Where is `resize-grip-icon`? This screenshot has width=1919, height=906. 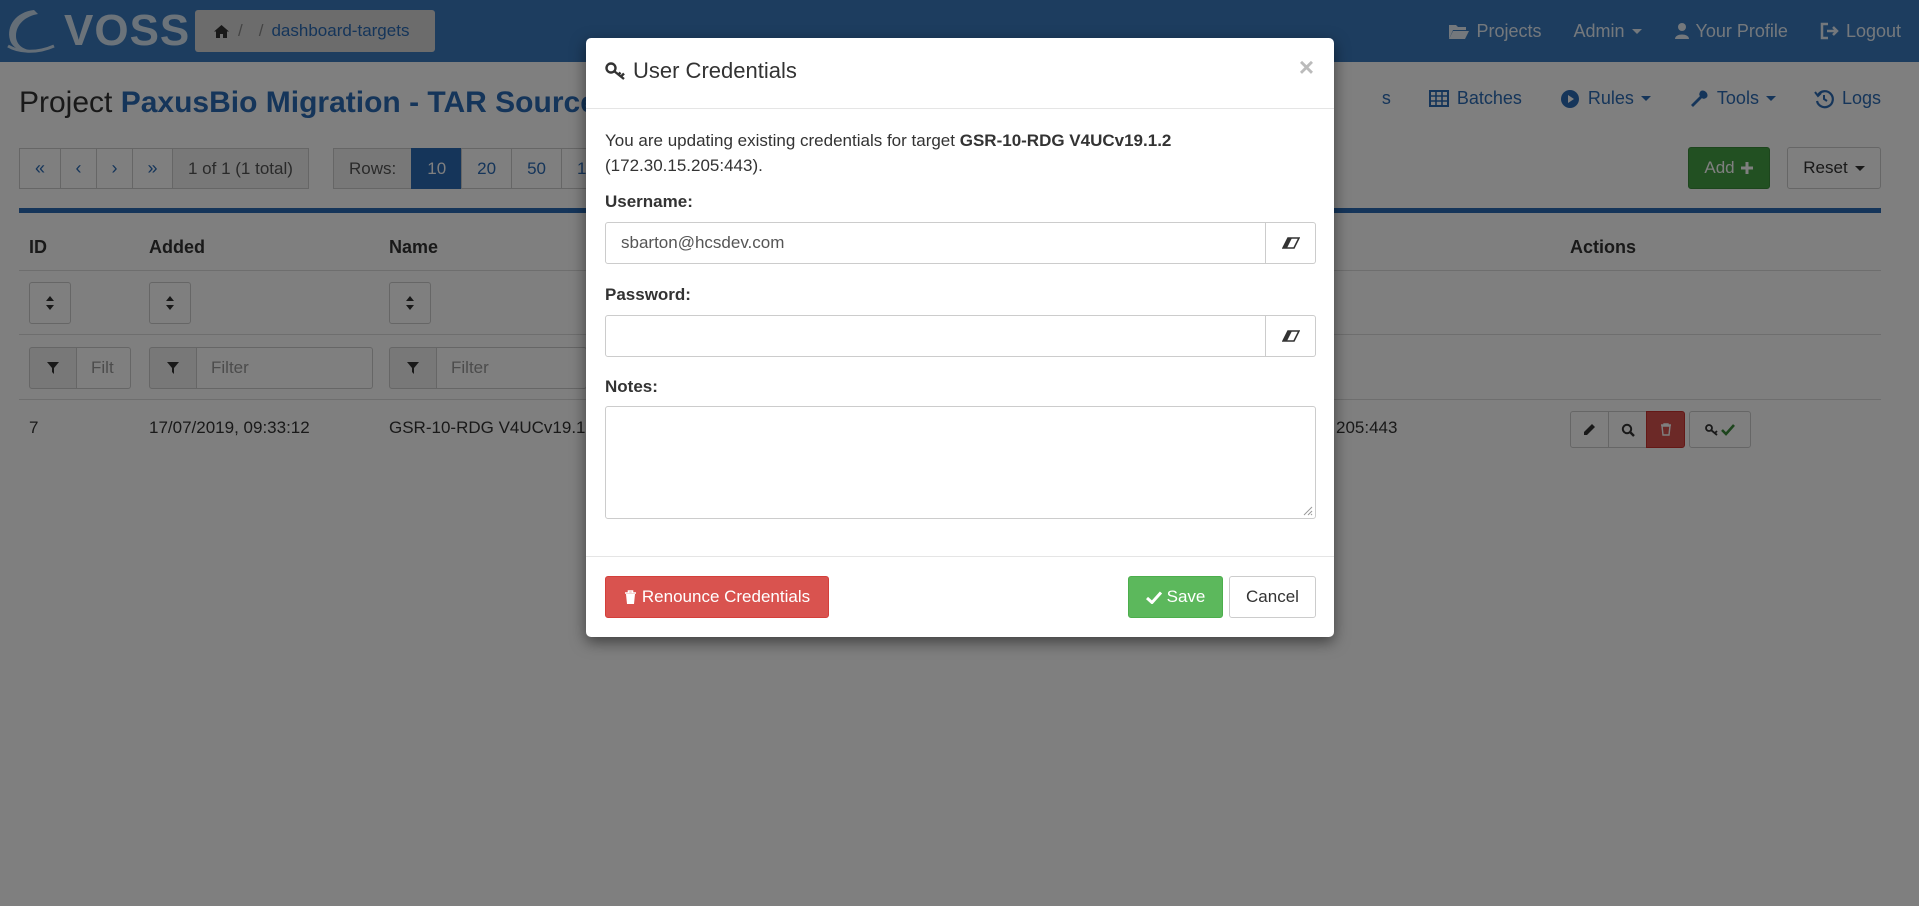 resize-grip-icon is located at coordinates (1308, 511).